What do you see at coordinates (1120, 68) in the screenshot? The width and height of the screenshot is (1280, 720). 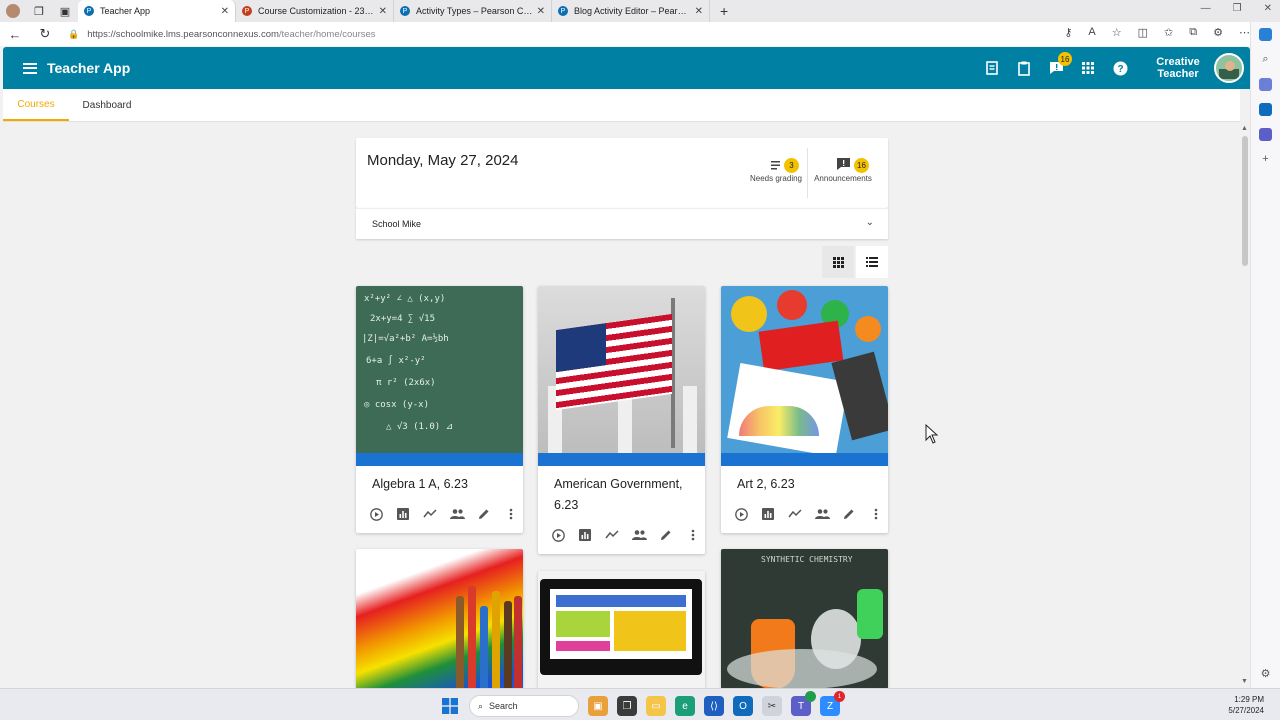 I see `help-icon: ?` at bounding box center [1120, 68].